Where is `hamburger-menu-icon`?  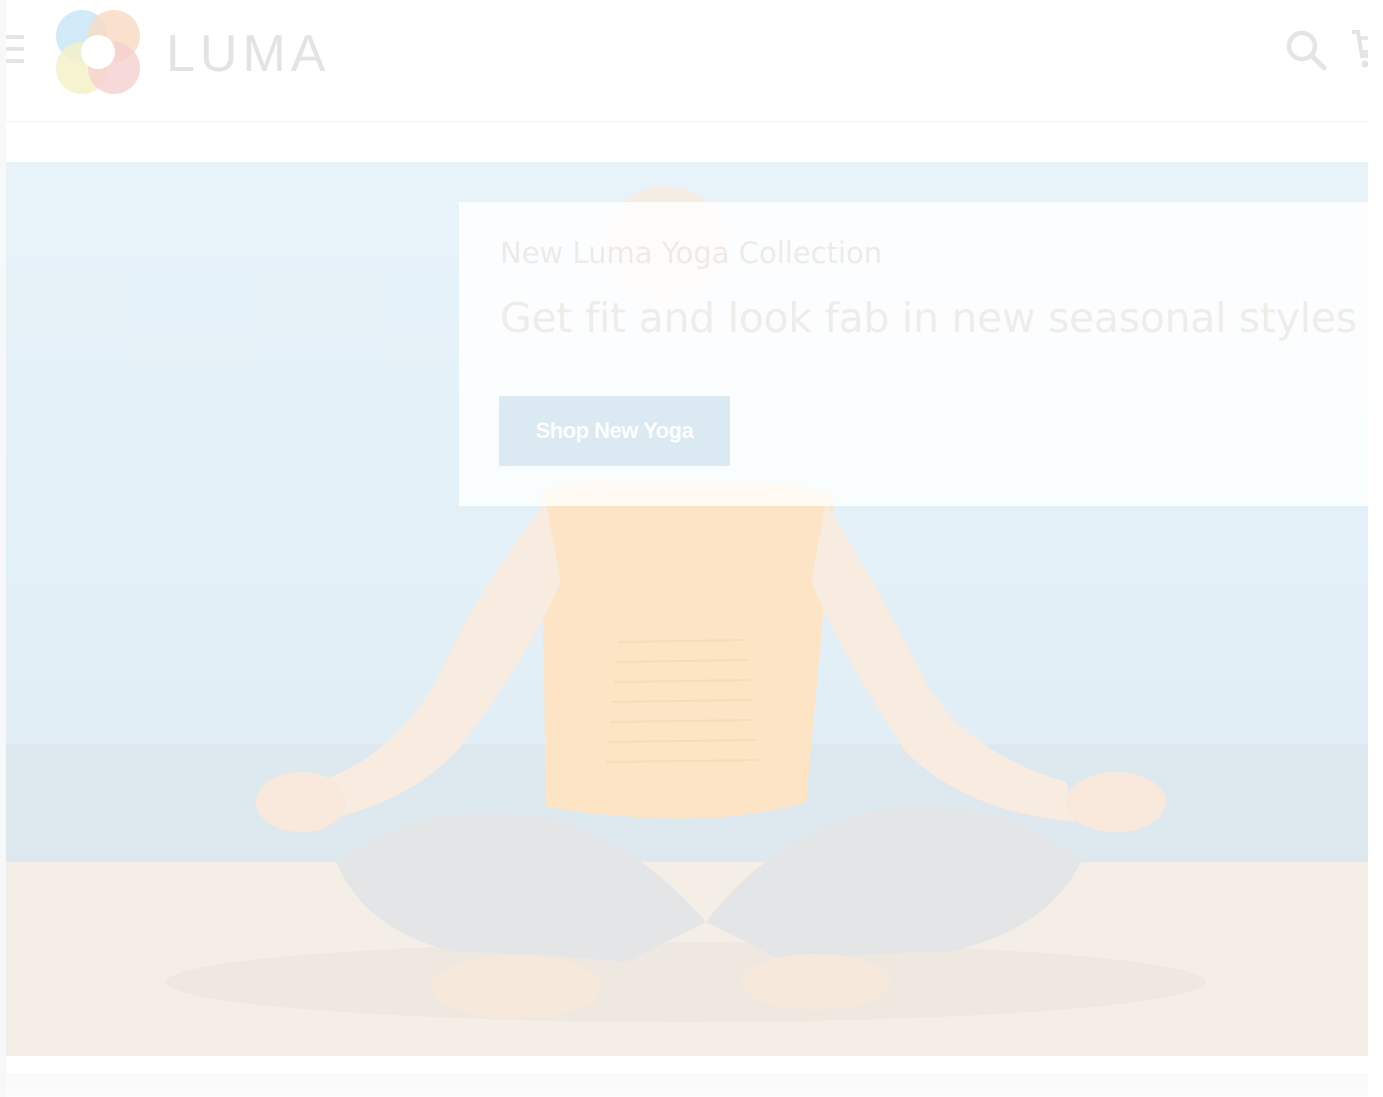 hamburger-menu-icon is located at coordinates (16, 51).